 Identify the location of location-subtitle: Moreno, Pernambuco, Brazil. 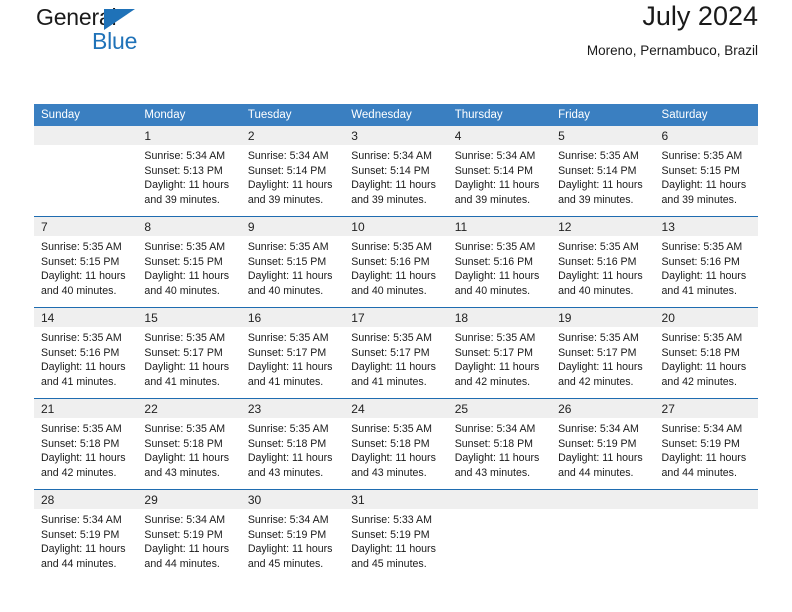
(672, 50).